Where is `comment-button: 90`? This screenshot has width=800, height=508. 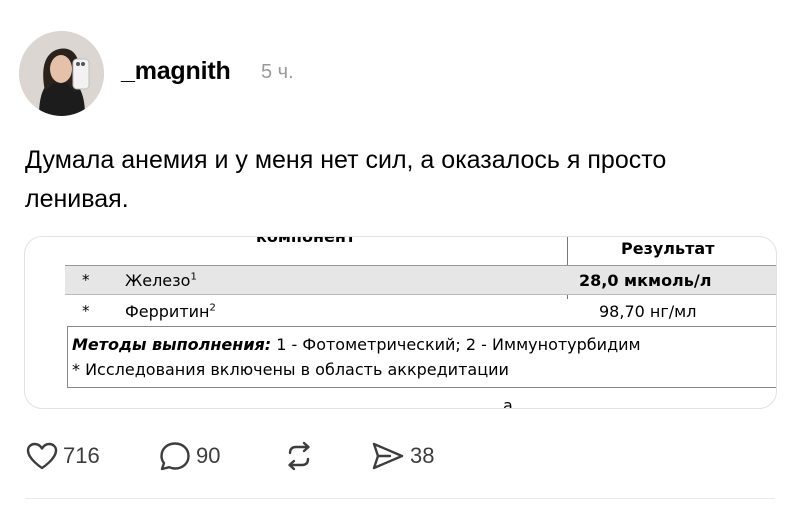 comment-button: 90 is located at coordinates (189, 456).